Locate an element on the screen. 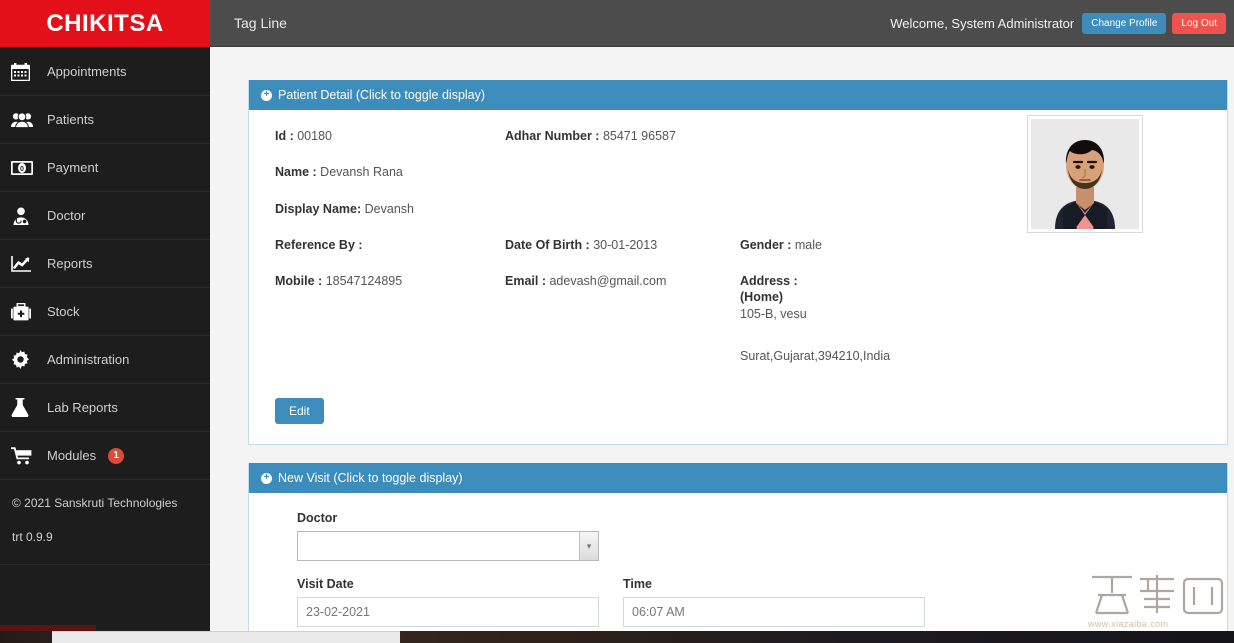 Image resolution: width=1234 pixels, height=643 pixels. patient-gender-field: Gender : male is located at coordinates (855, 255).